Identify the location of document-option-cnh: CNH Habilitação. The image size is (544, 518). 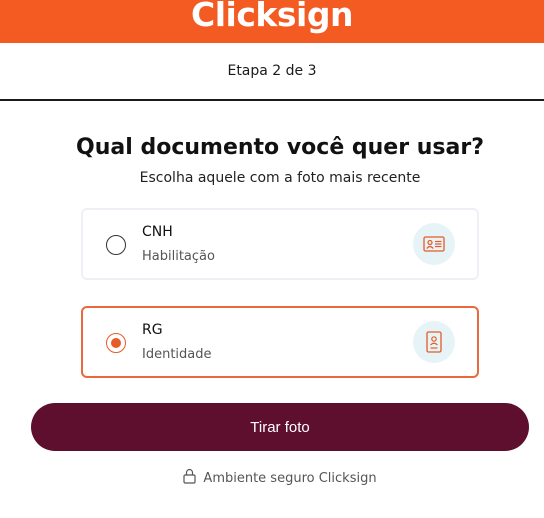
(280, 244).